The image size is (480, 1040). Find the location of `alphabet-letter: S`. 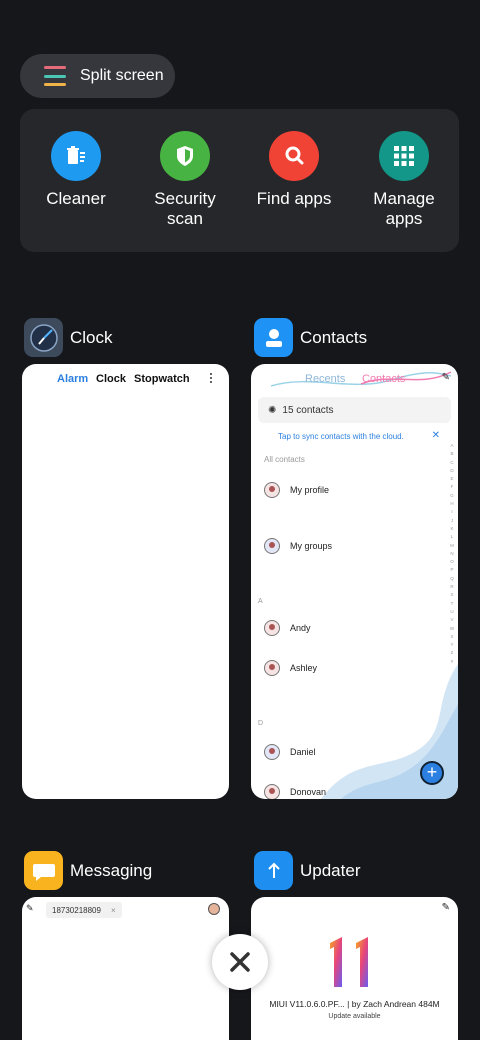

alphabet-letter: S is located at coordinates (452, 595).